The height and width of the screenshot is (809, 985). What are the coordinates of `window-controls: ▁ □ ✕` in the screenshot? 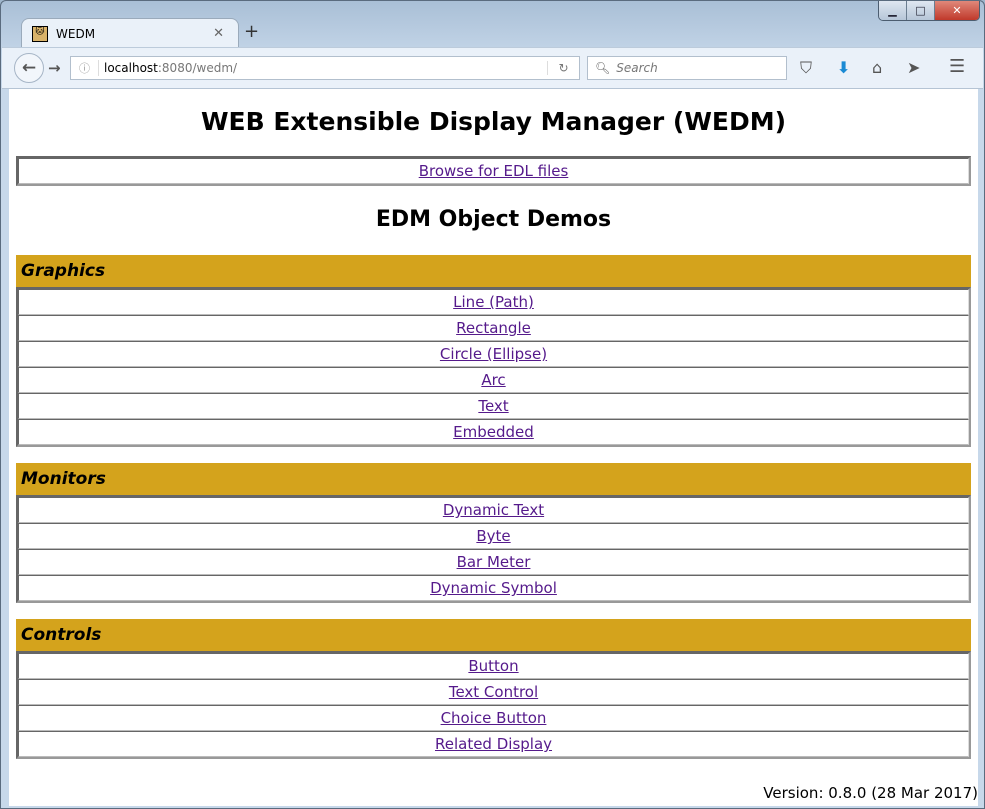 It's located at (929, 11).